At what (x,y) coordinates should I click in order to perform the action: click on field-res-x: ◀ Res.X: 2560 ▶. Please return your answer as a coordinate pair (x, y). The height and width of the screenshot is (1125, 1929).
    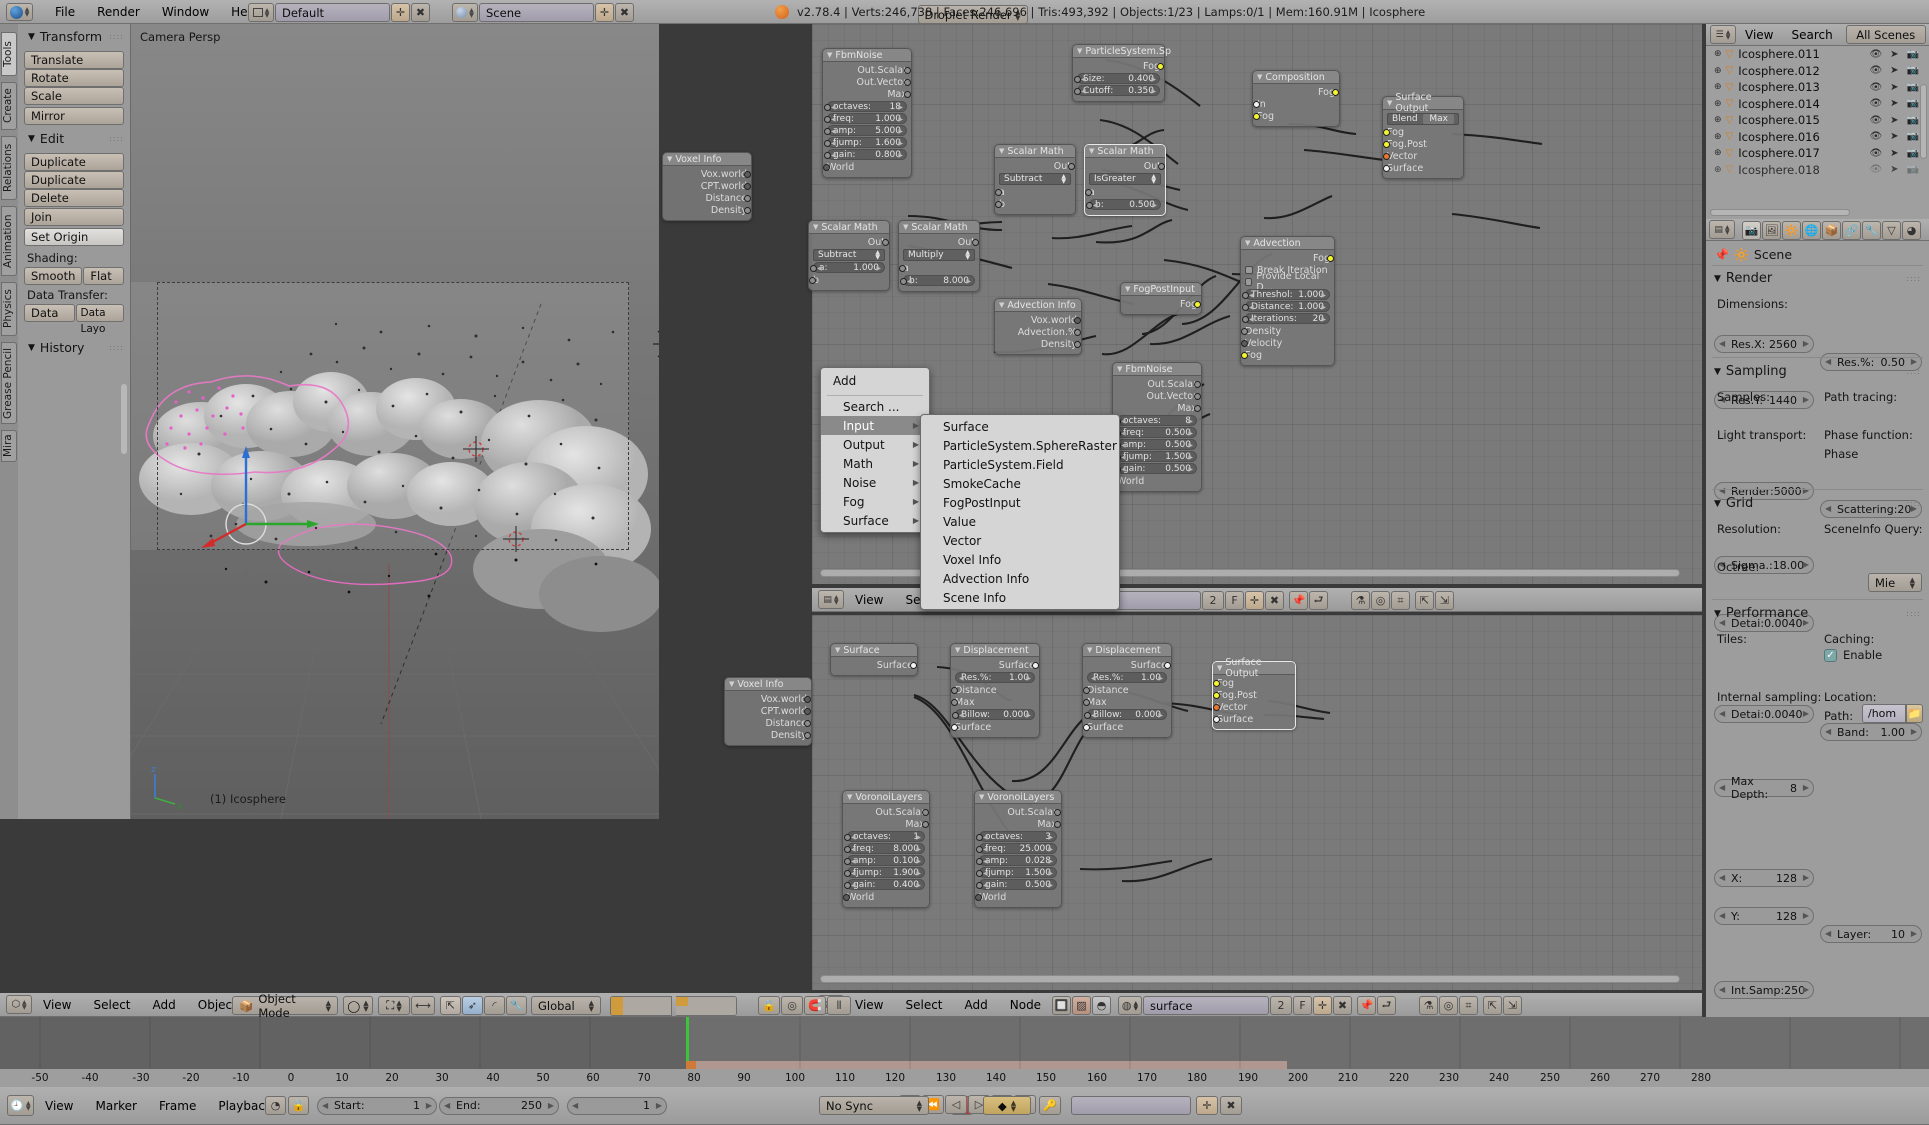
    Looking at the image, I should click on (1764, 344).